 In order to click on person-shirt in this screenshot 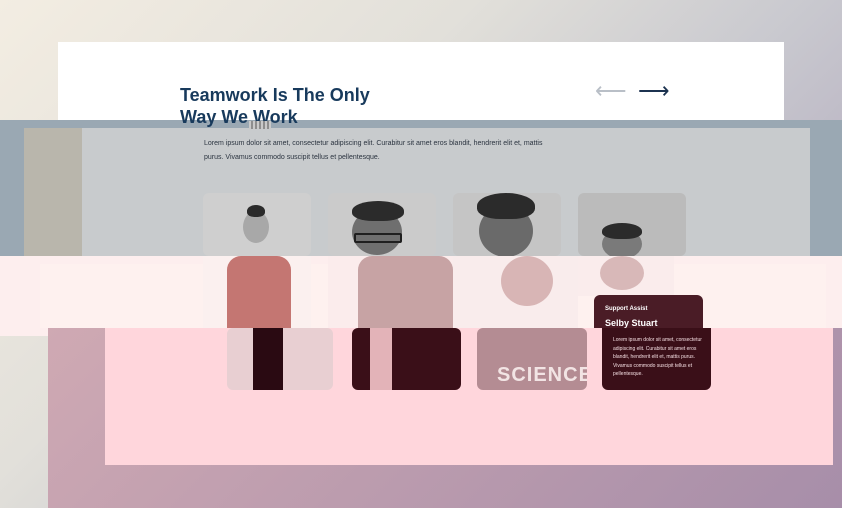, I will do `click(381, 359)`.